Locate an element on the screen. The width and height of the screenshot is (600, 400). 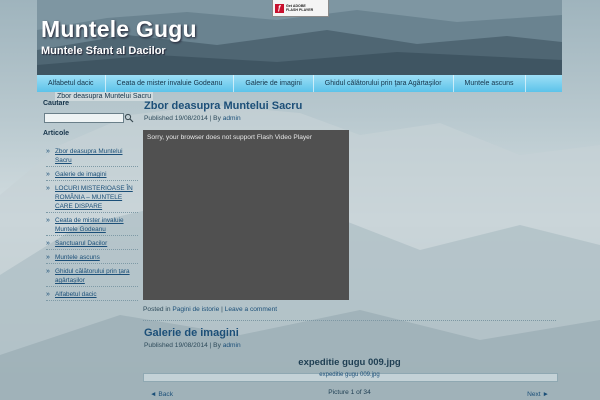
article-link: Sanctuarul Dacilor is located at coordinates (81, 243).